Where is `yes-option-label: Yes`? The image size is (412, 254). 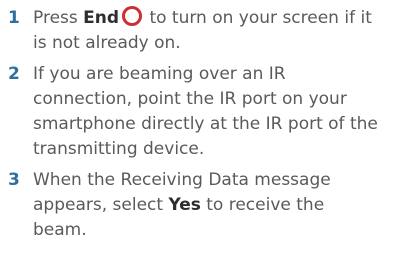 yes-option-label: Yes is located at coordinates (184, 205).